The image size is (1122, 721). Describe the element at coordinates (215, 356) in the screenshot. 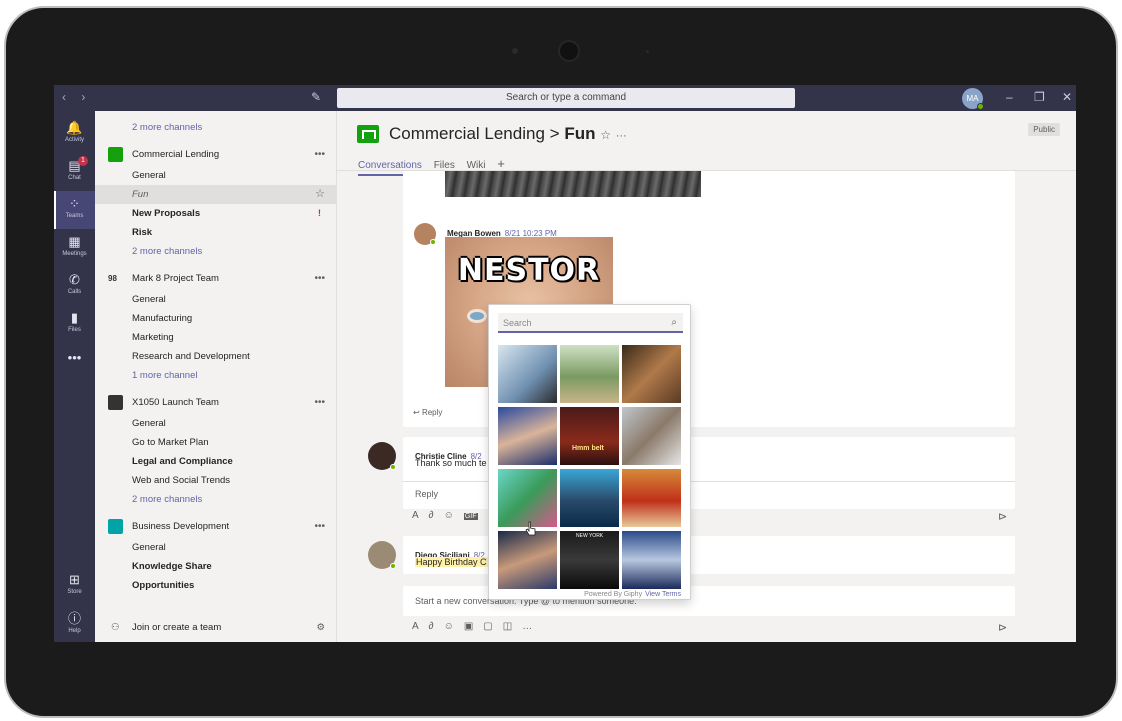

I see `channel-research: Research and Development` at that location.